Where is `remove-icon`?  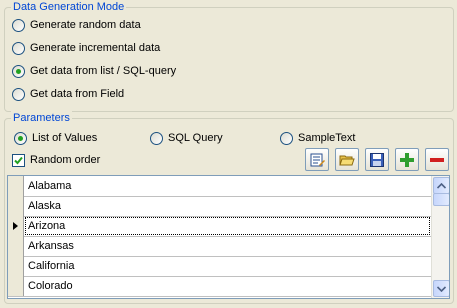
remove-icon is located at coordinates (437, 159).